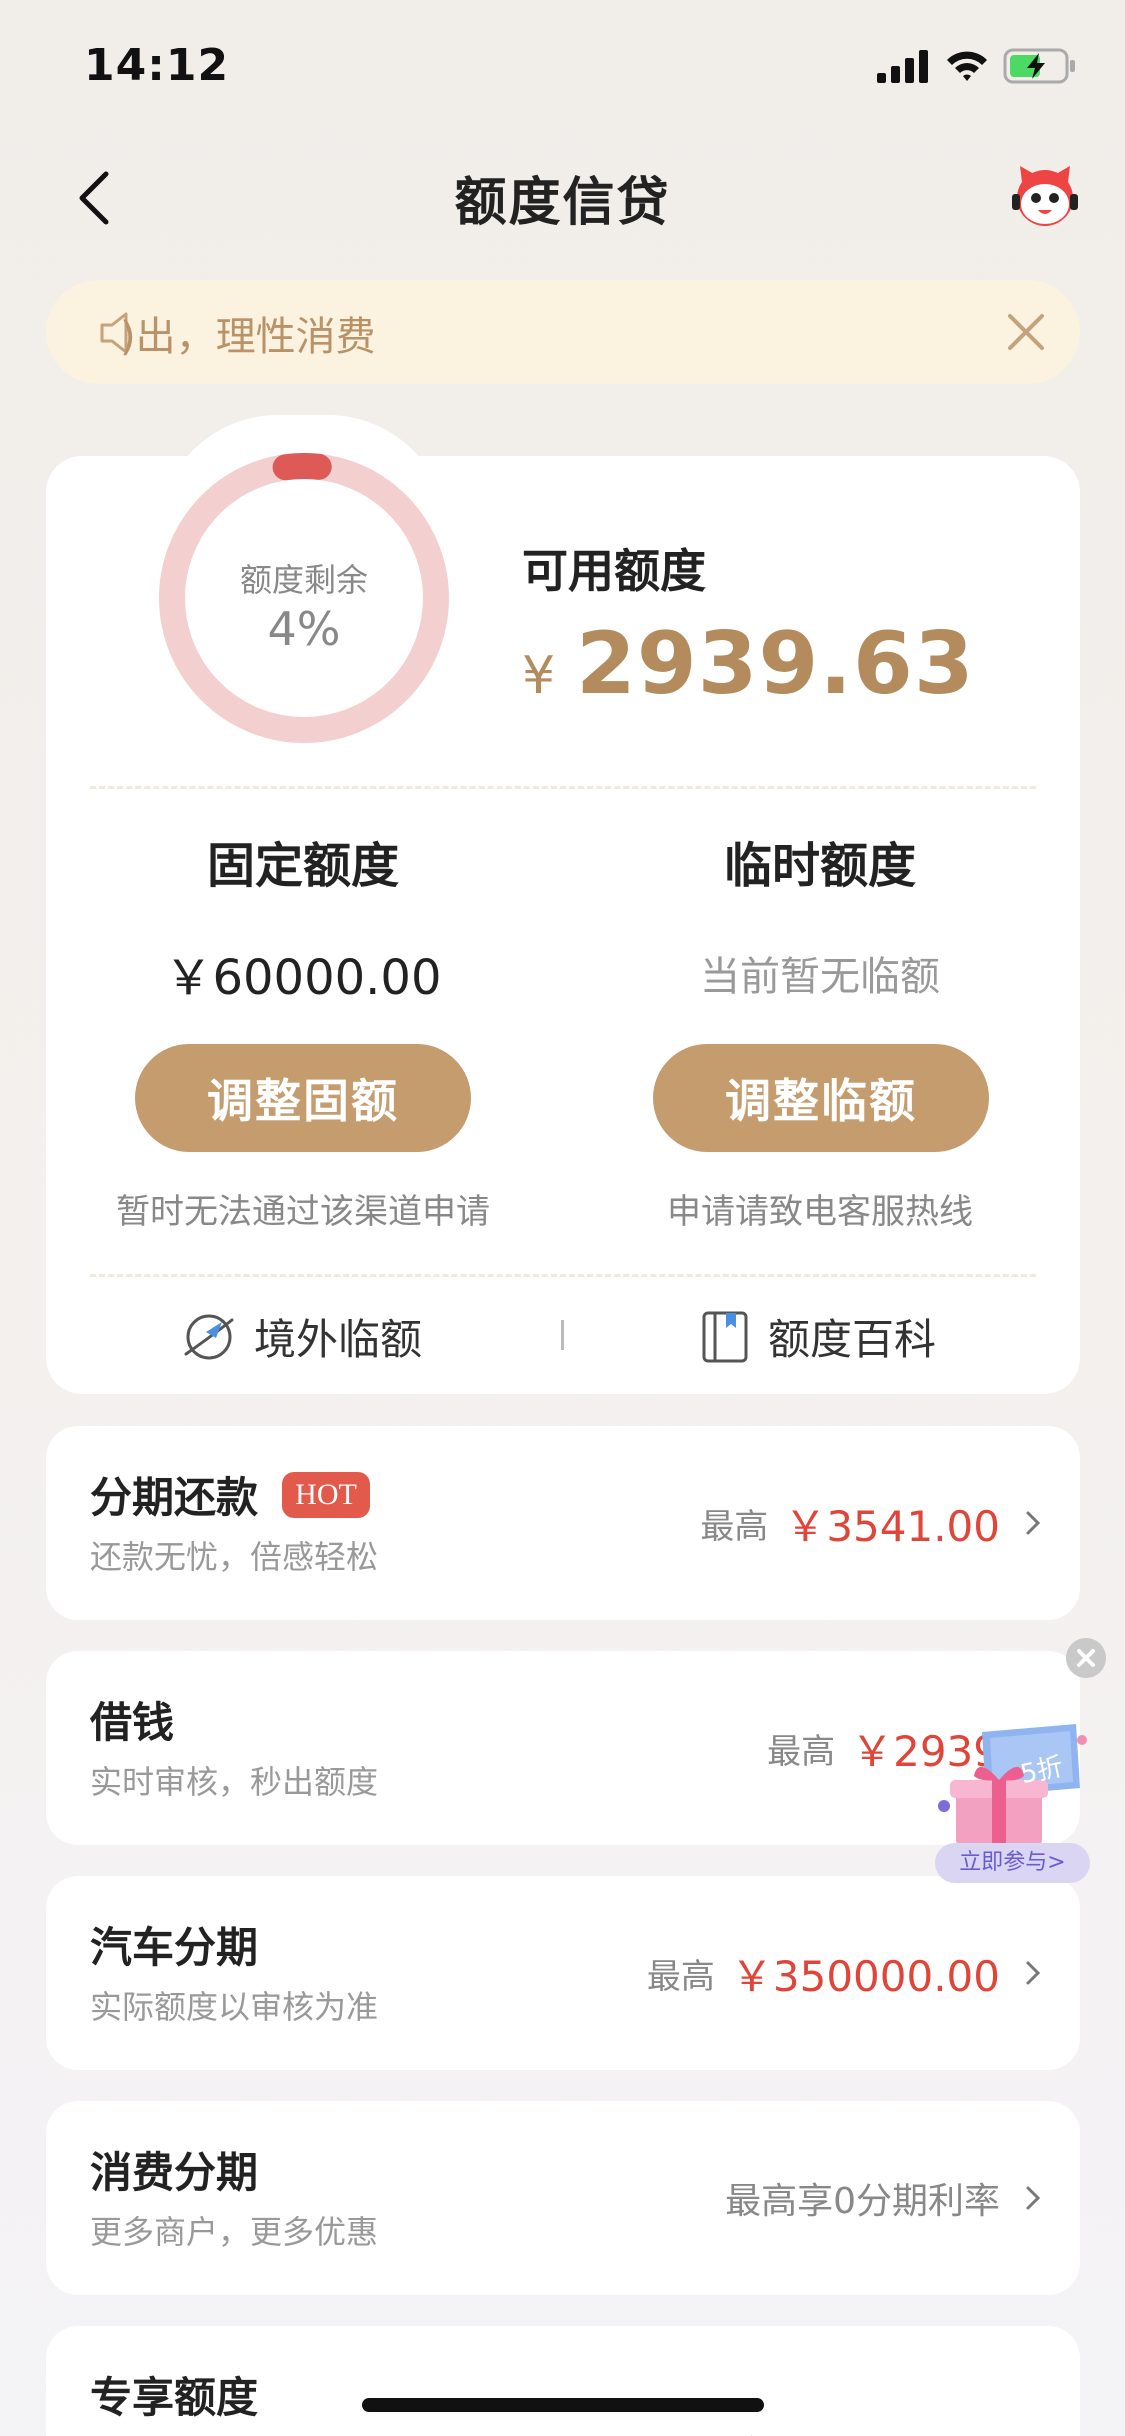  What do you see at coordinates (821, 1098) in the screenshot?
I see `adjust-temp-credit-button: 调整临额` at bounding box center [821, 1098].